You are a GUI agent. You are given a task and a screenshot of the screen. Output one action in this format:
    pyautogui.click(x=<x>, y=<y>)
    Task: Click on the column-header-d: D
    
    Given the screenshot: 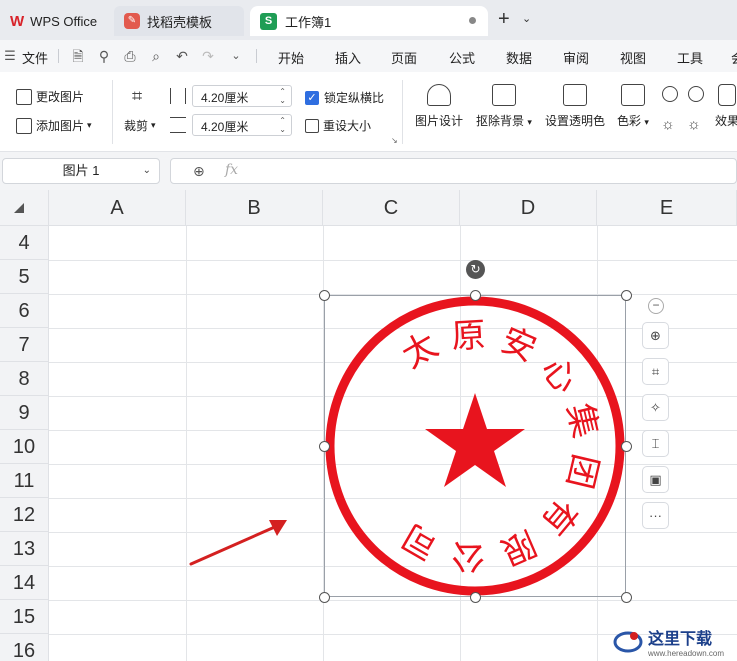 What is the action you would take?
    pyautogui.click(x=528, y=208)
    